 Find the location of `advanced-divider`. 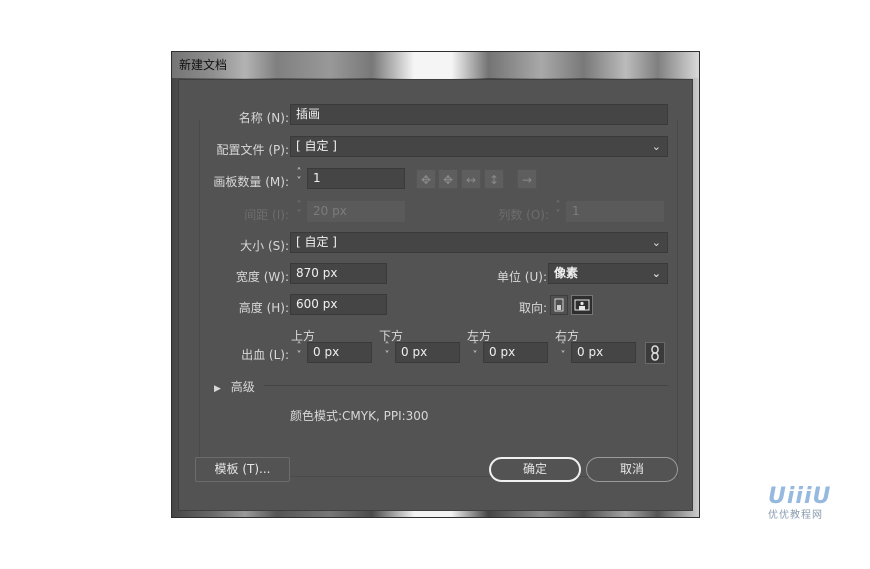

advanced-divider is located at coordinates (466, 385).